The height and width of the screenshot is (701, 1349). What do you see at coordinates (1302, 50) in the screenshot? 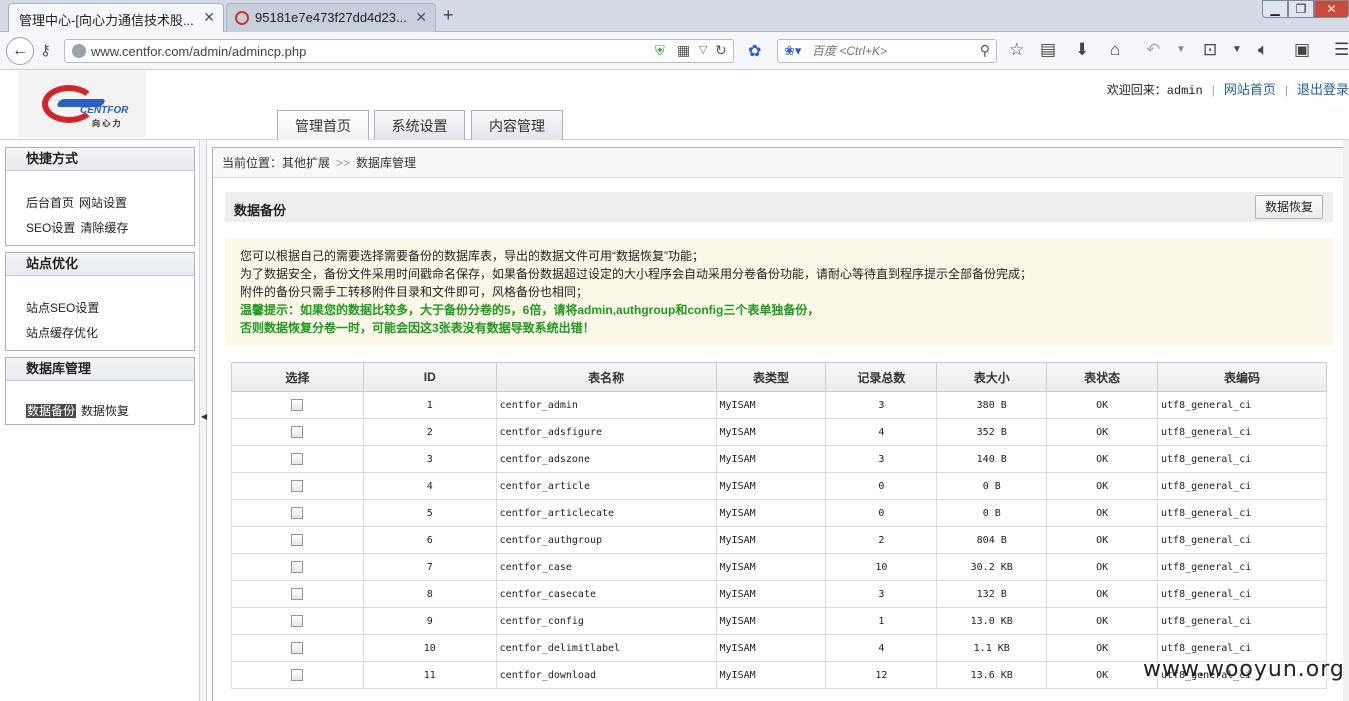
I see `reader-icon: ▣` at bounding box center [1302, 50].